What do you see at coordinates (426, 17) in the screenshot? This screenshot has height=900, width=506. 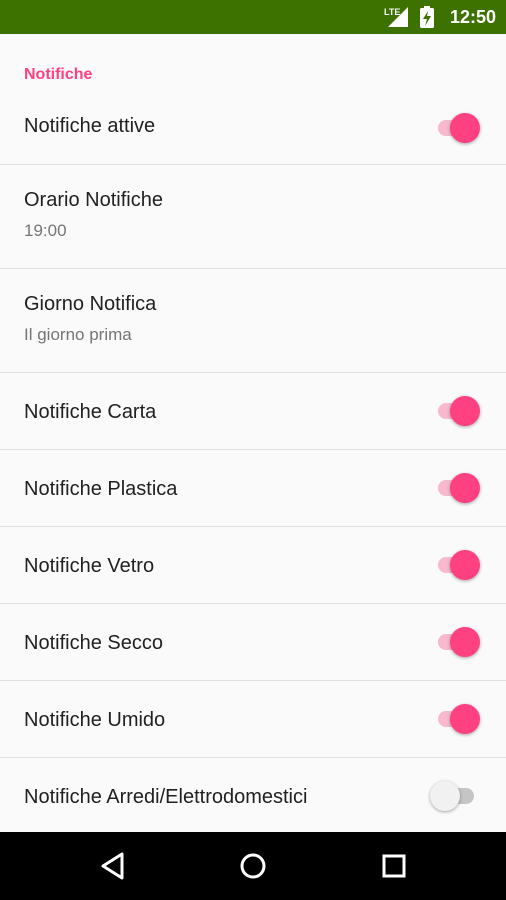 I see `battery-charging-icon` at bounding box center [426, 17].